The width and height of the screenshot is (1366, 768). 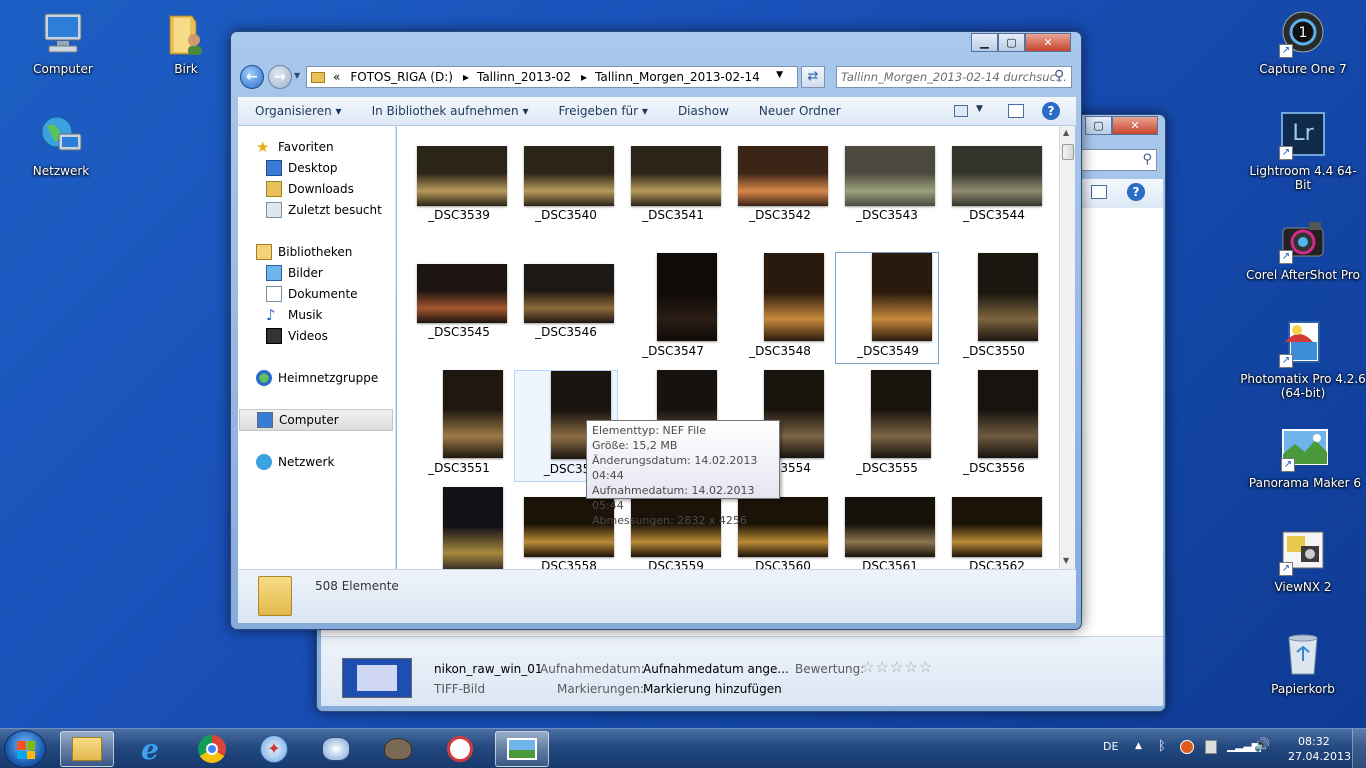 What do you see at coordinates (1302, 360) in the screenshot?
I see `desktop-icon-photomatix: ↗ Photomatix Pro 4.2.6 (64-bit)` at bounding box center [1302, 360].